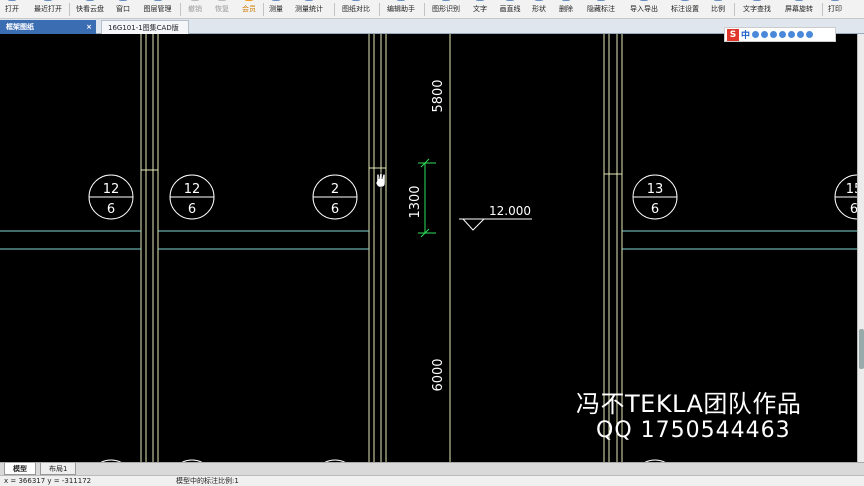  What do you see at coordinates (566, 9) in the screenshot?
I see `toolbar-delete: 删除` at bounding box center [566, 9].